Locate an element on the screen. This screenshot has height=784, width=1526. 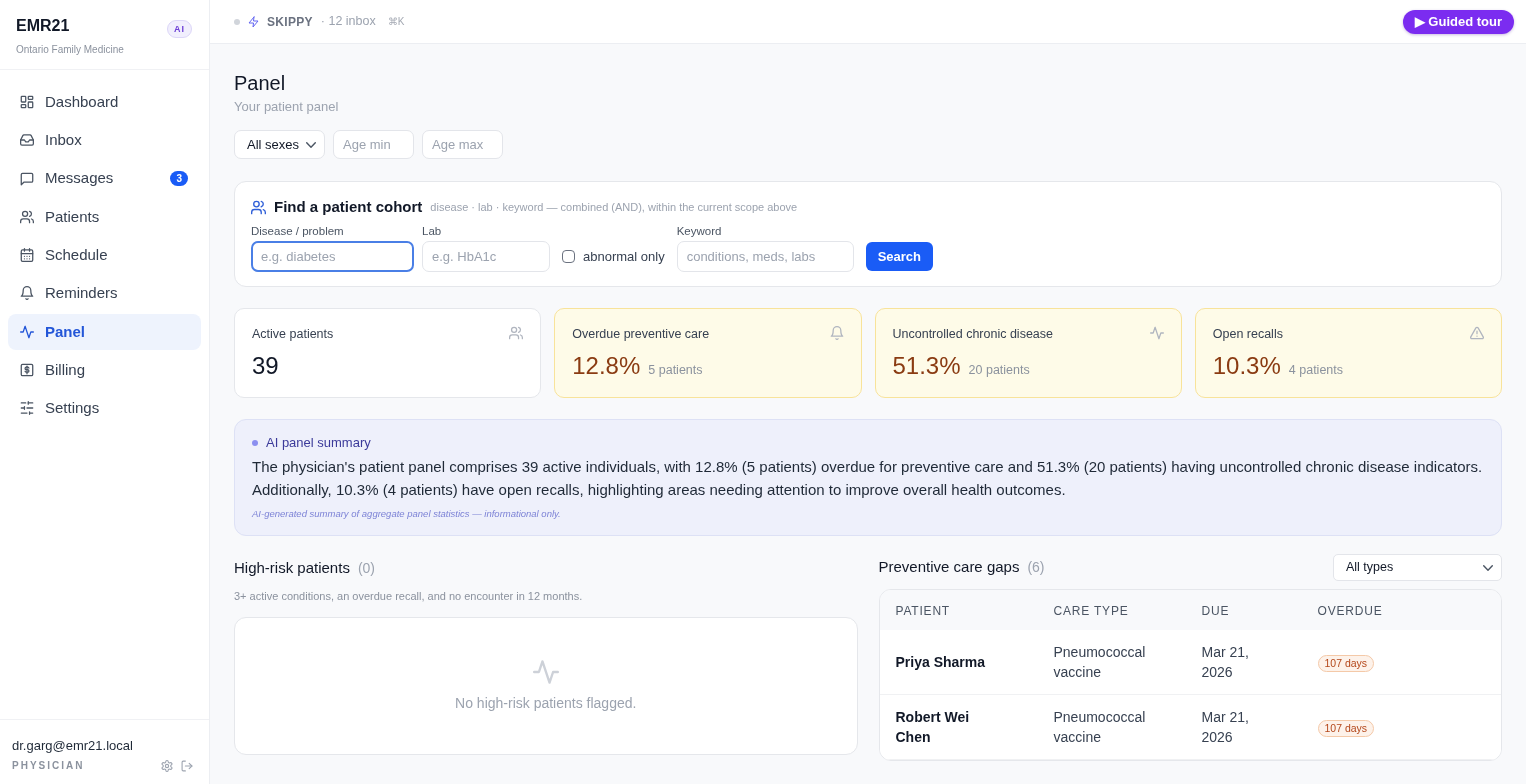
dollar-icon is located at coordinates (27, 370).